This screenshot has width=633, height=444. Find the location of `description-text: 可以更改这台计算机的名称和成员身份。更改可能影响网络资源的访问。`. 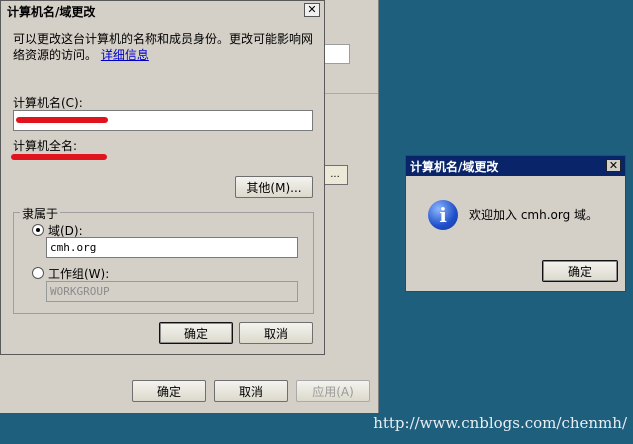

description-text: 可以更改这台计算机的名称和成员身份。更改可能影响网络资源的访问。 is located at coordinates (163, 47).